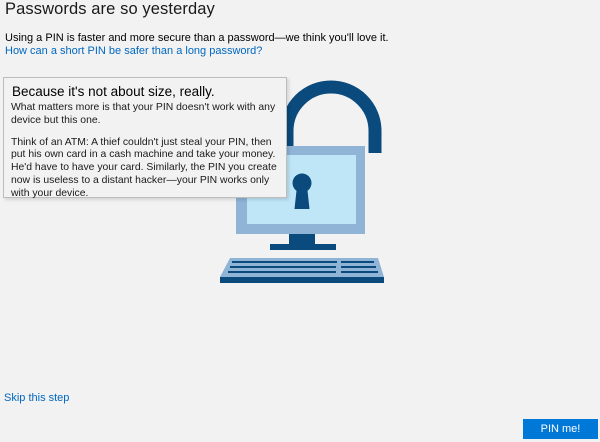 The width and height of the screenshot is (600, 442). Describe the element at coordinates (331, 116) in the screenshot. I see `padlock-shackle` at that location.